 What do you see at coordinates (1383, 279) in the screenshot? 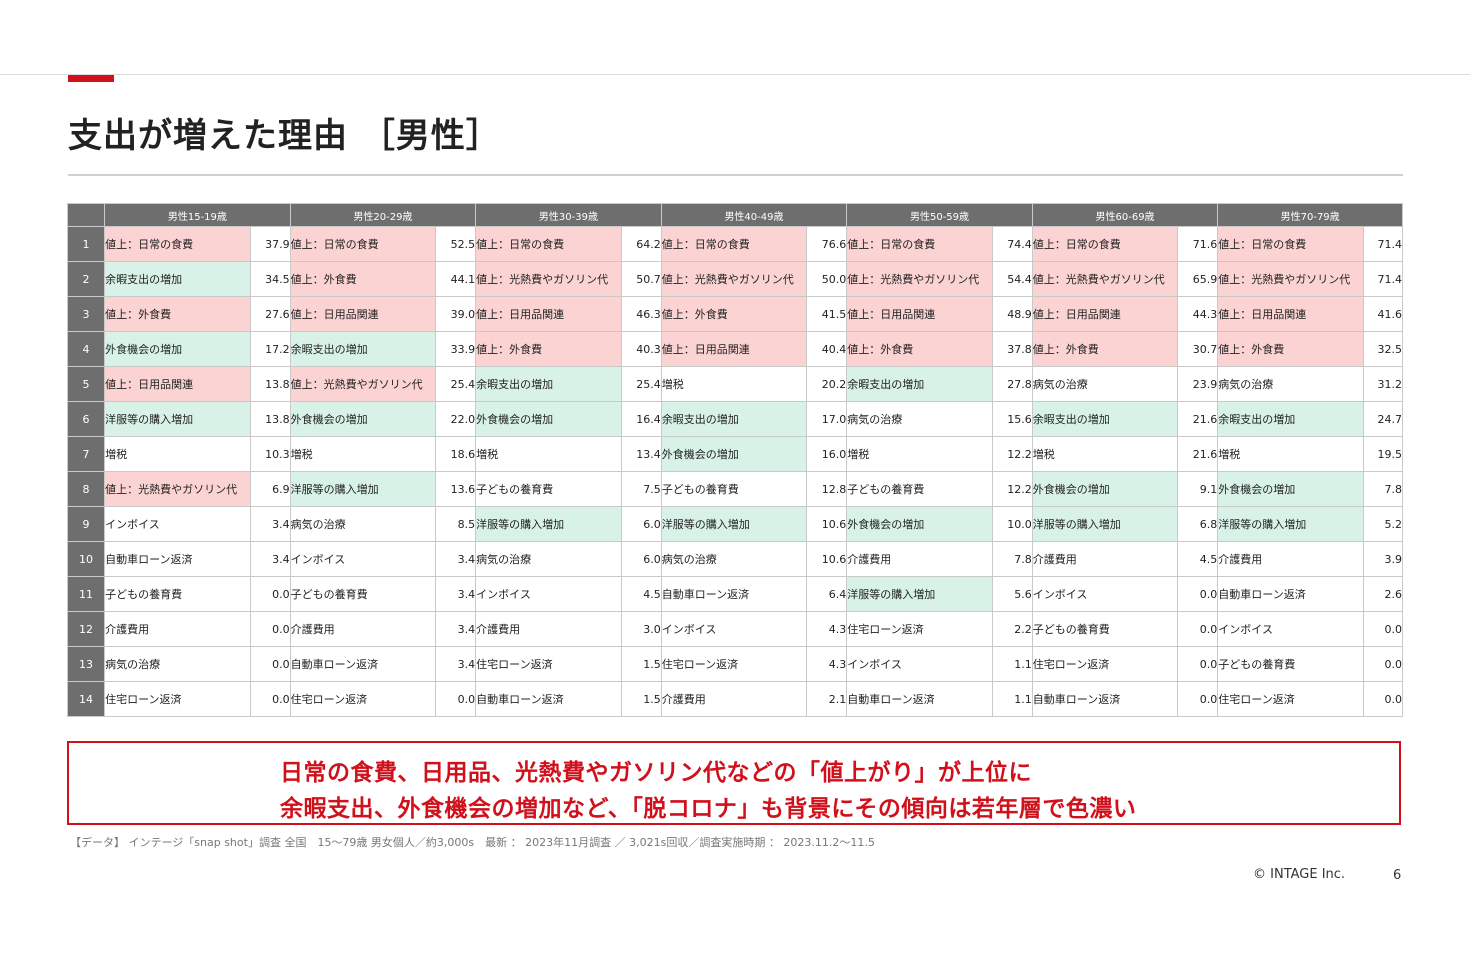
I see `percentage-value: 71.4` at bounding box center [1383, 279].